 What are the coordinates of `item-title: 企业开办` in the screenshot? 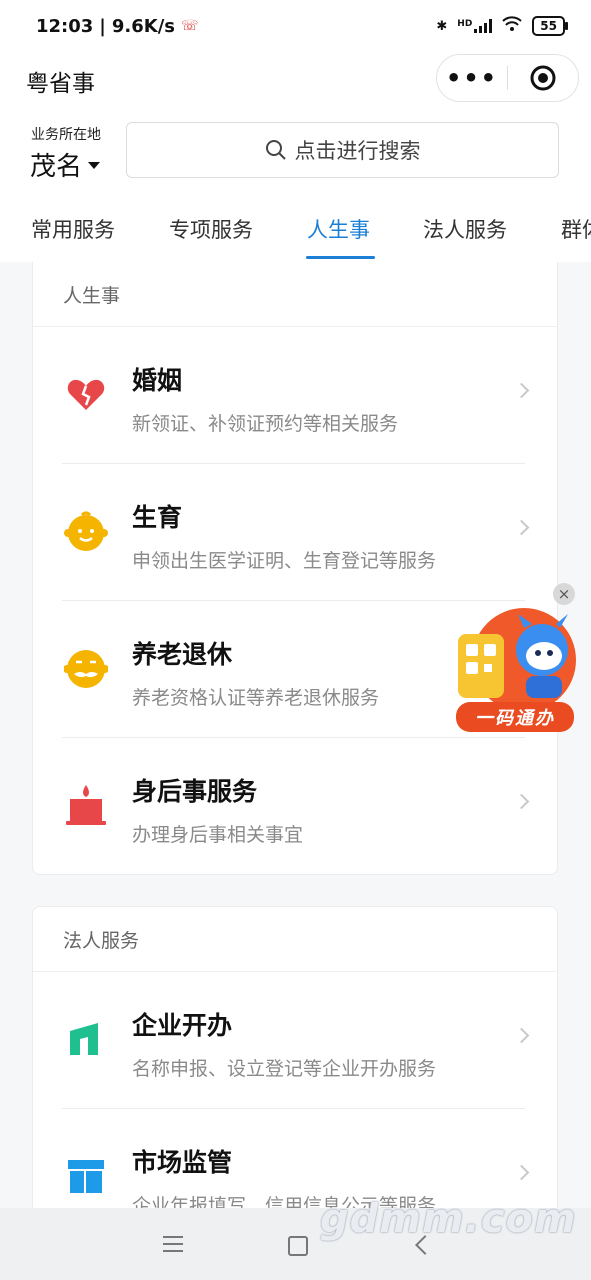 It's located at (182, 1025).